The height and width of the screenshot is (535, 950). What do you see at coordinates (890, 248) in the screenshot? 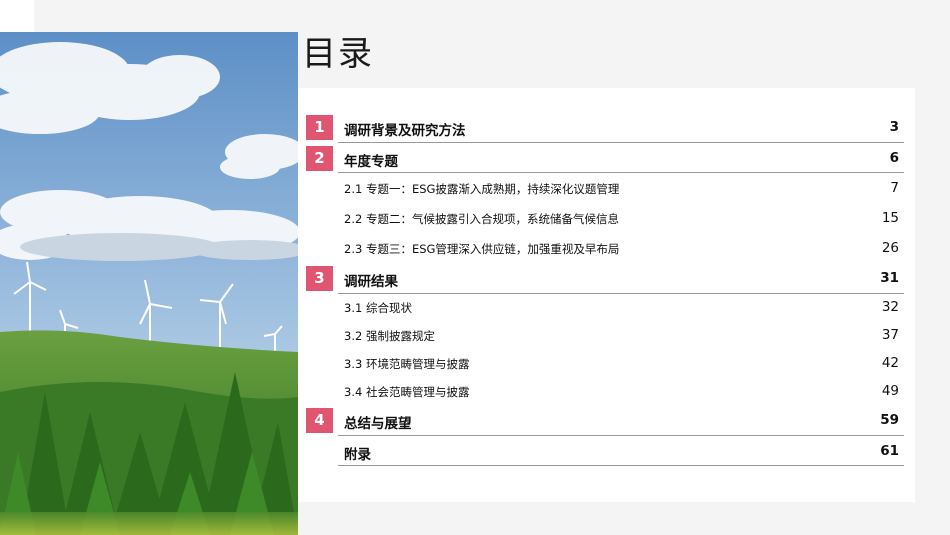
I see `toc-item-page: 26` at bounding box center [890, 248].